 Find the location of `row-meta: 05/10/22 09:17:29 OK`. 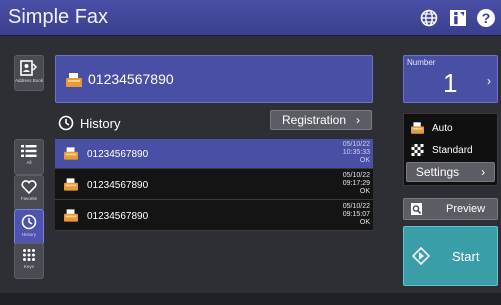

row-meta: 05/10/22 09:17:29 OK is located at coordinates (356, 184).